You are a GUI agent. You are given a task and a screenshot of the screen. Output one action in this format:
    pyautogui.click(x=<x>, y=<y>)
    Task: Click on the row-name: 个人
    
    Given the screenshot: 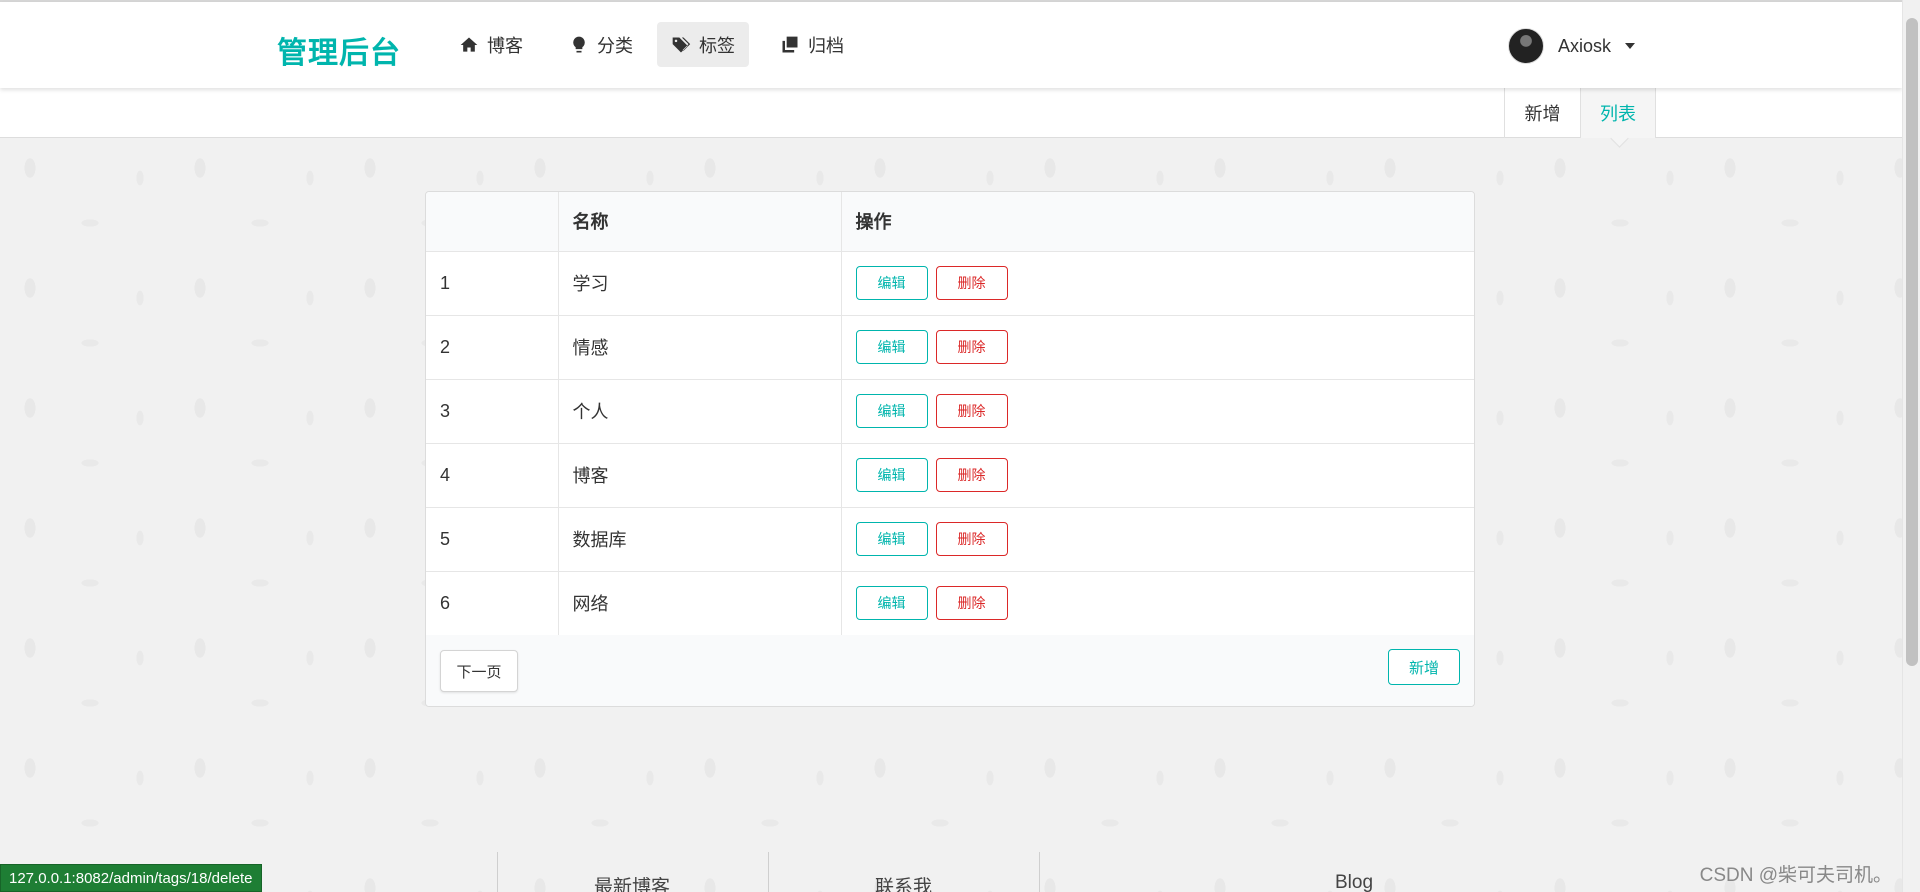 What is the action you would take?
    pyautogui.click(x=700, y=411)
    